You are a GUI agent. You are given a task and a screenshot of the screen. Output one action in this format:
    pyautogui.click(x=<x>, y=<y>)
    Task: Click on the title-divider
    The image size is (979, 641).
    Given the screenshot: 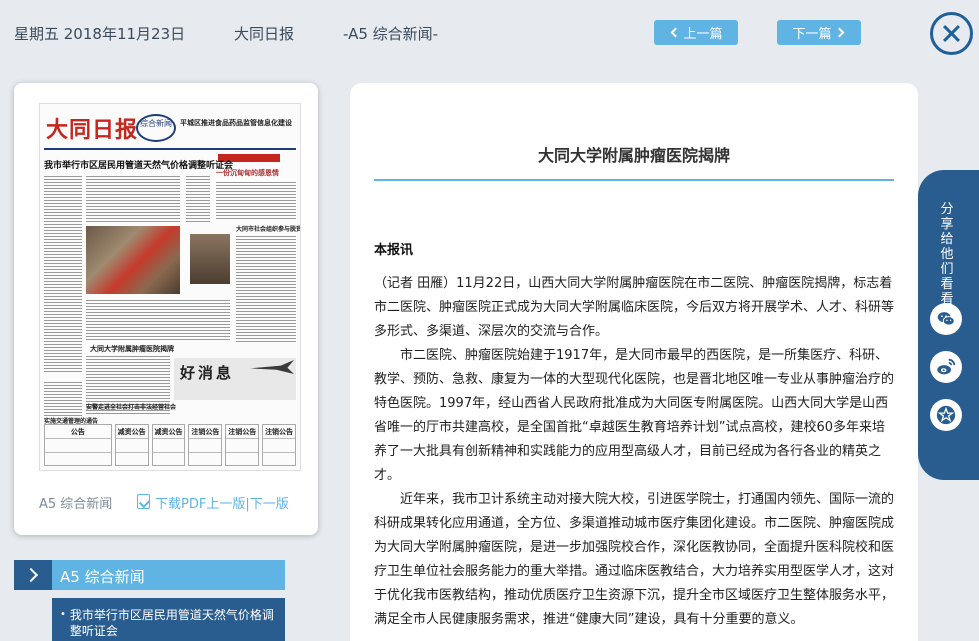 What is the action you would take?
    pyautogui.click(x=634, y=180)
    